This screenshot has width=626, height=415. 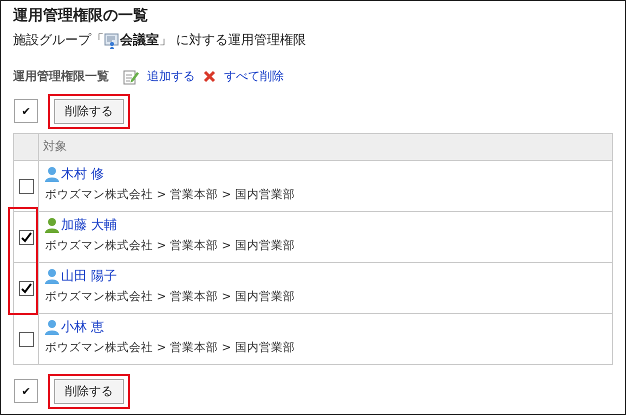 I want to click on group-name: 会議室, so click(x=139, y=41).